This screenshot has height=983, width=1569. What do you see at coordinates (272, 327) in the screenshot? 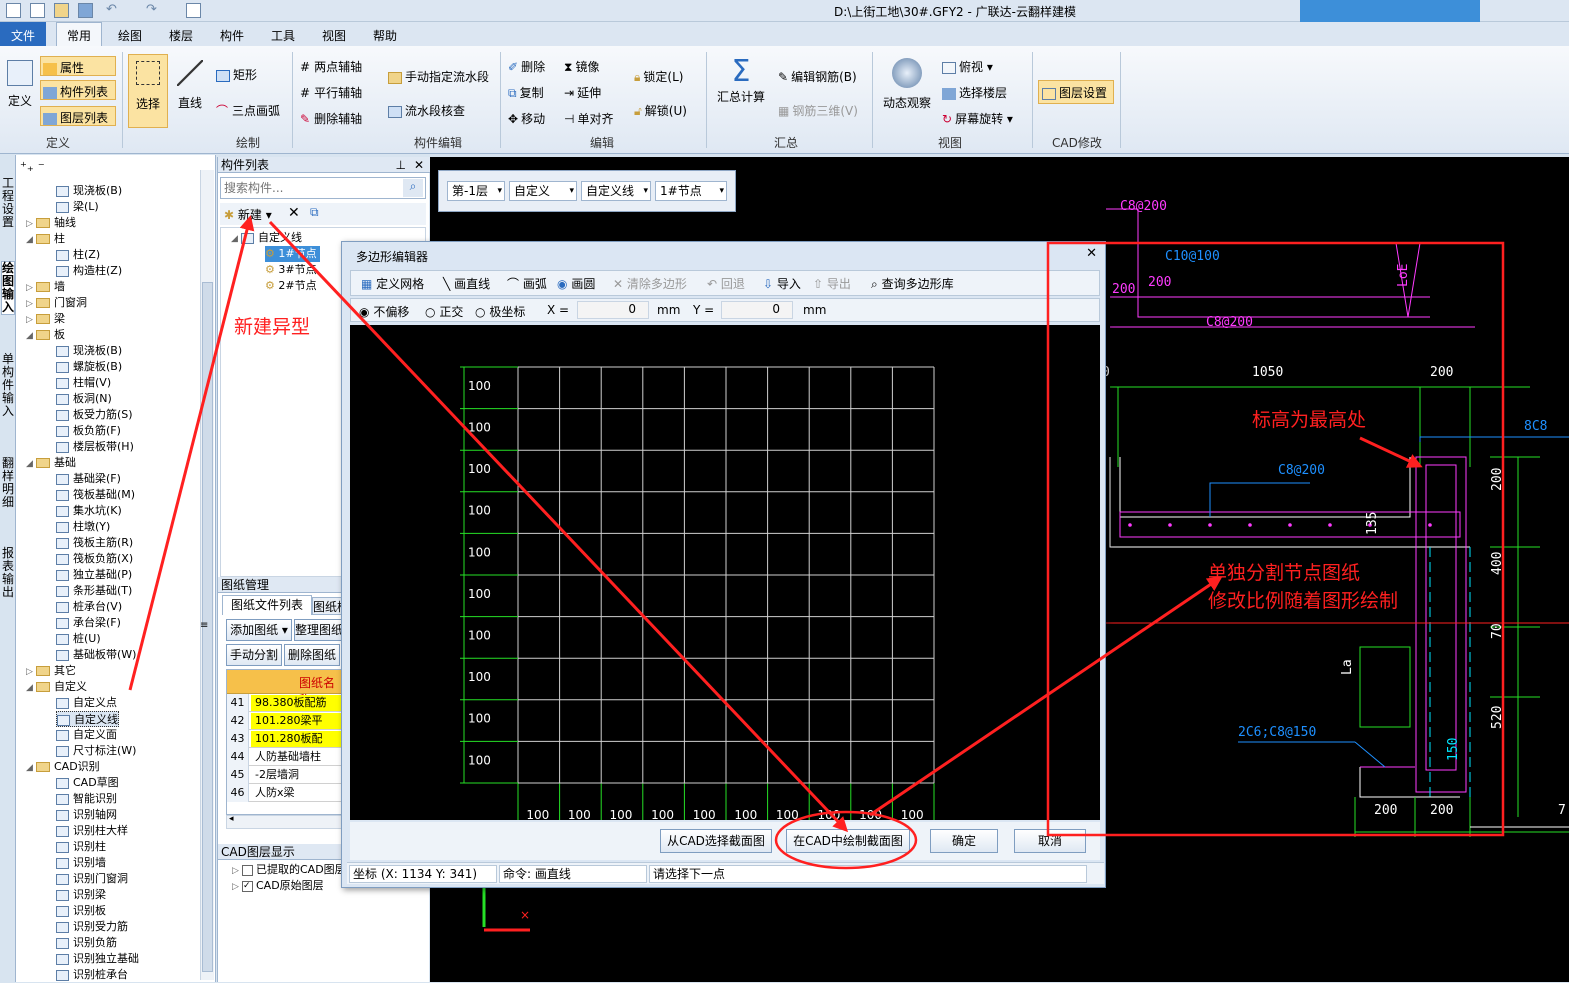
I see `annotation-new-shape: 新建异型` at bounding box center [272, 327].